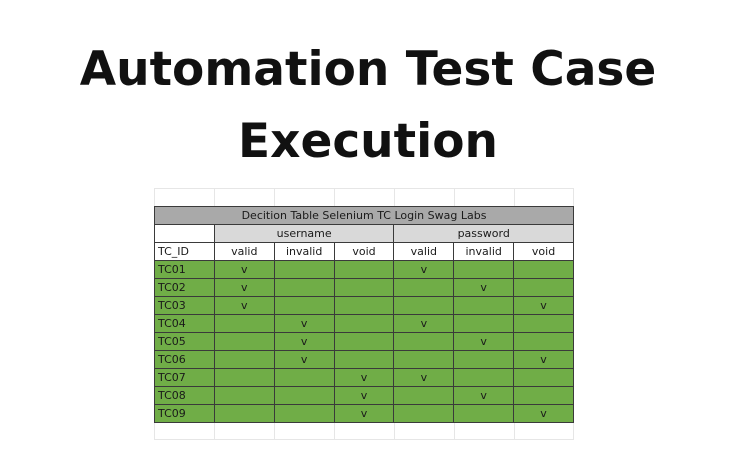 The width and height of the screenshot is (736, 461). I want to click on table-row: TC04 v v, so click(364, 323).